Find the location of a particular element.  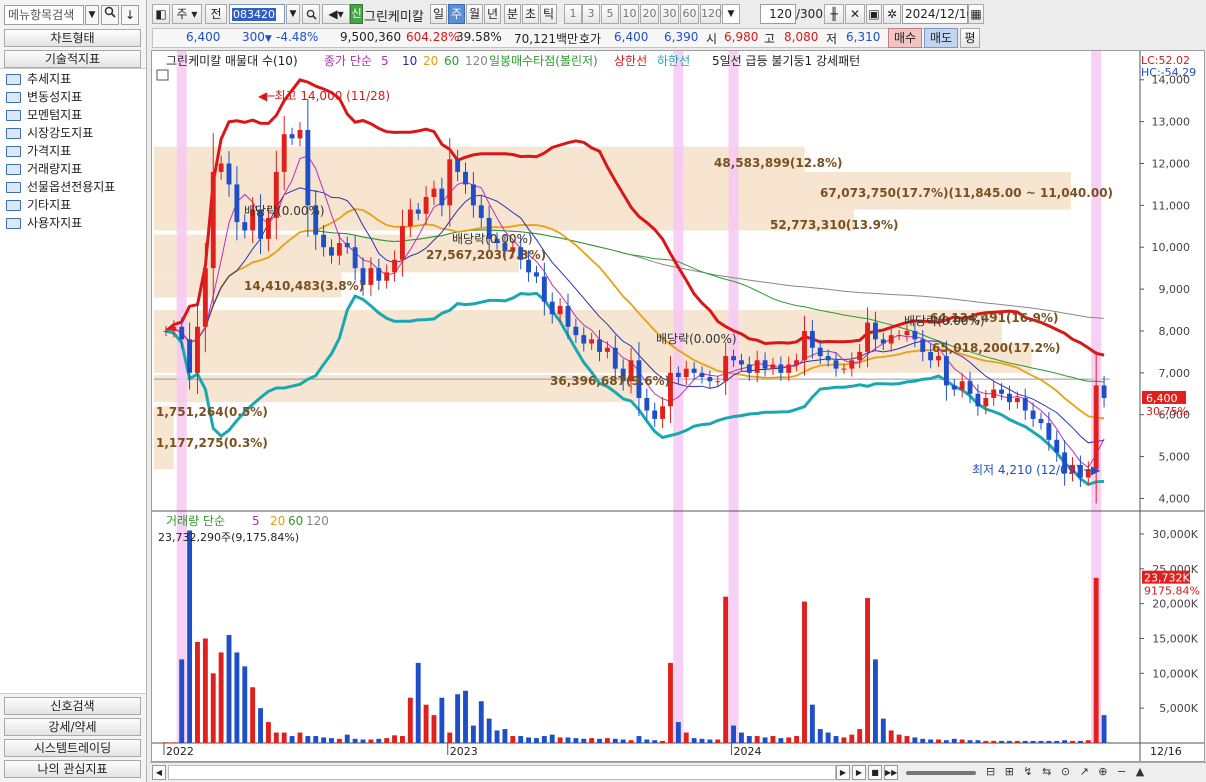

interval-button: 3 is located at coordinates (591, 14).